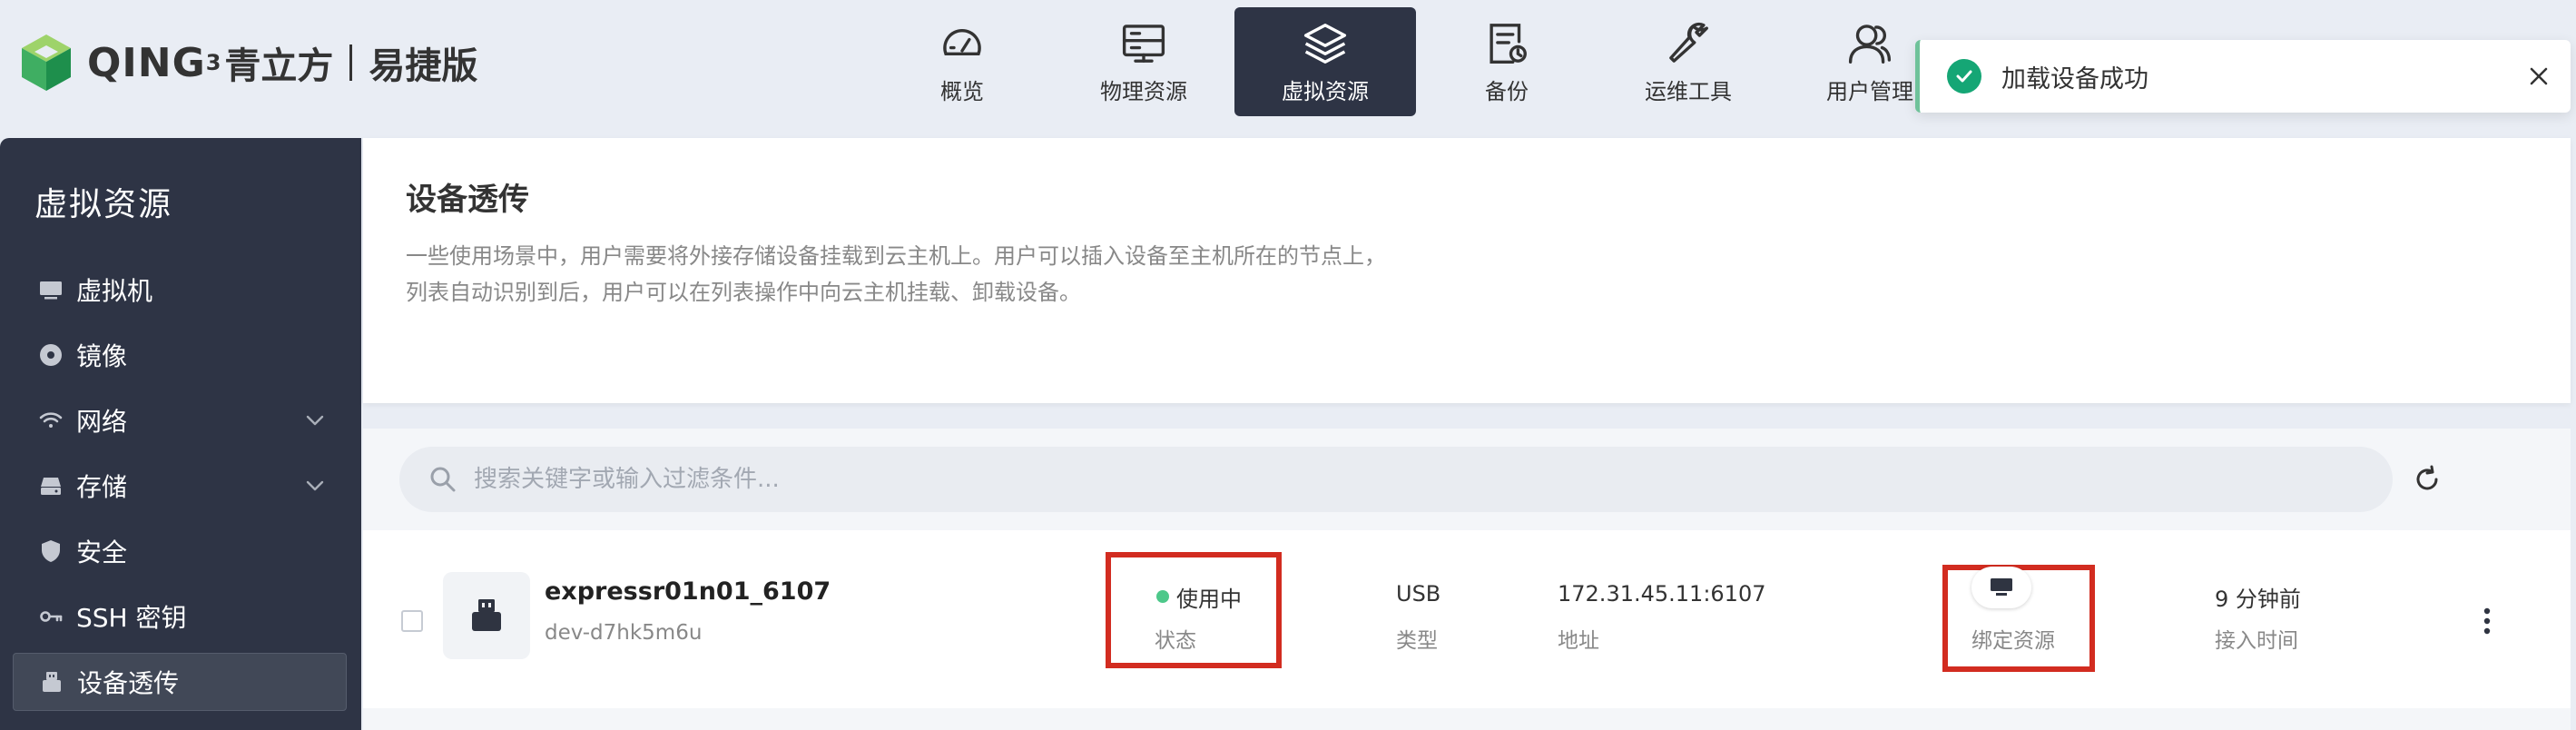 The height and width of the screenshot is (730, 2576). Describe the element at coordinates (1175, 641) in the screenshot. I see `status-label: 状态` at that location.